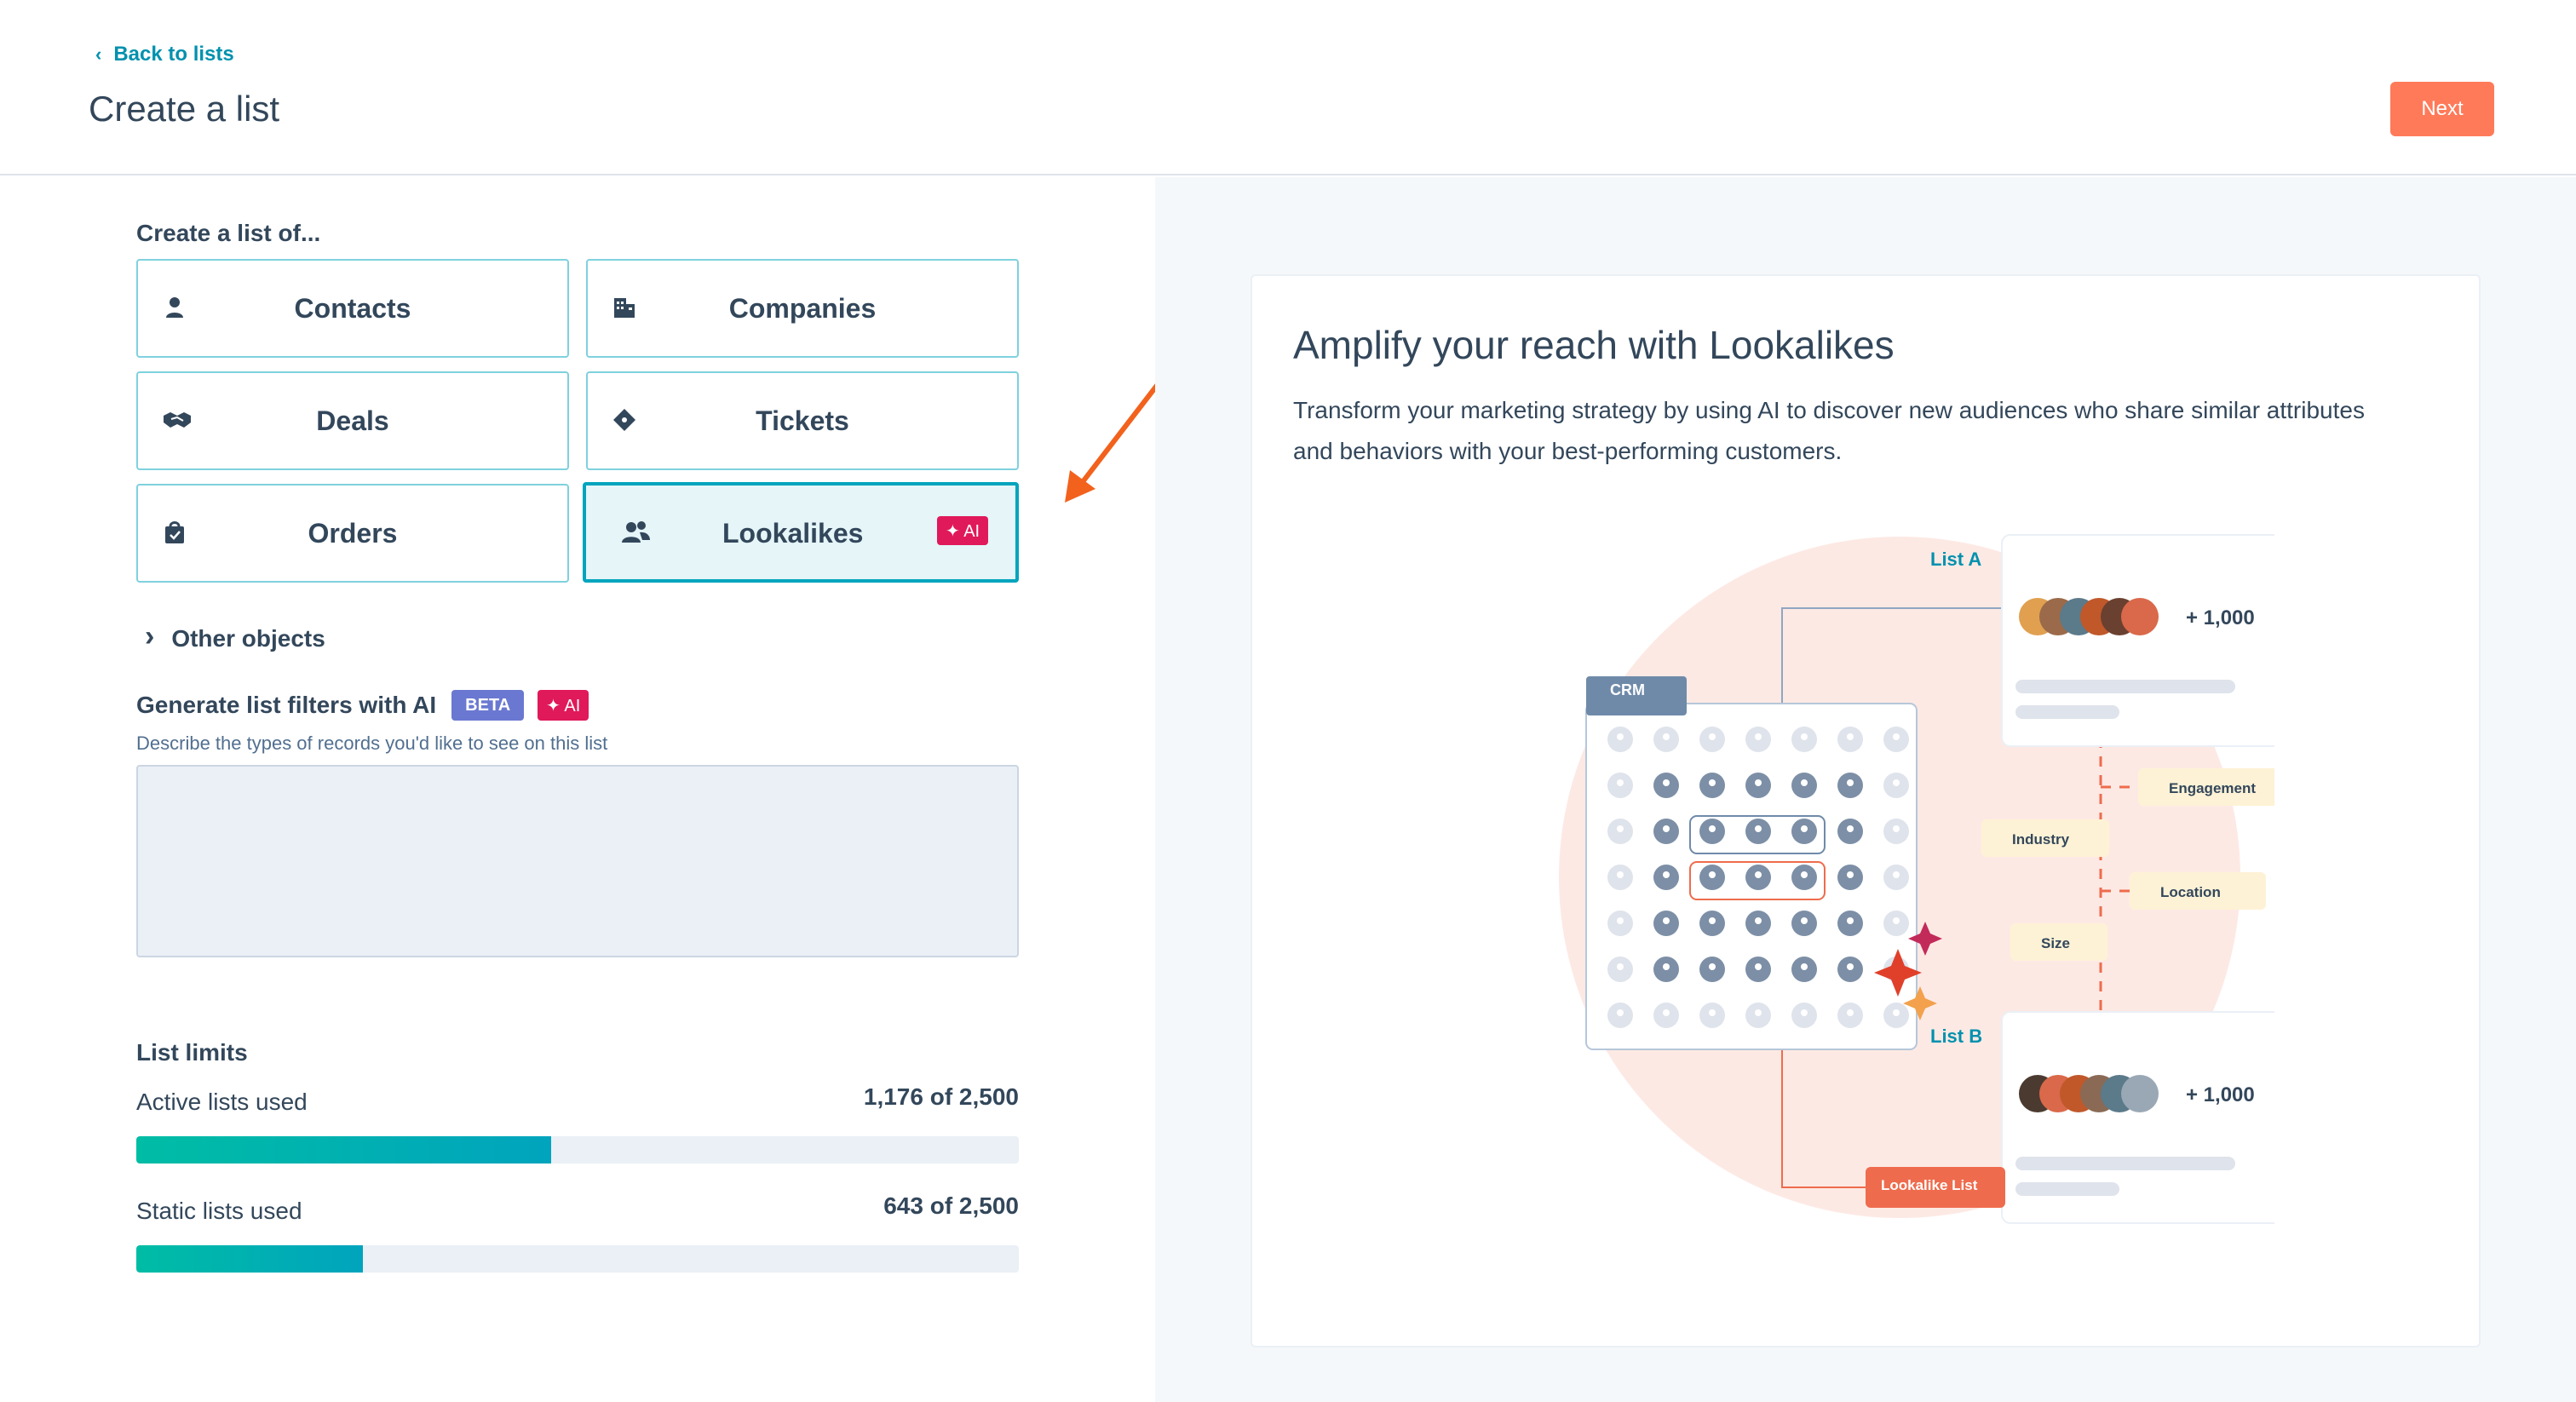 This screenshot has height=1402, width=2576. Describe the element at coordinates (98, 54) in the screenshot. I see `chevron-left-icon: ‹` at that location.